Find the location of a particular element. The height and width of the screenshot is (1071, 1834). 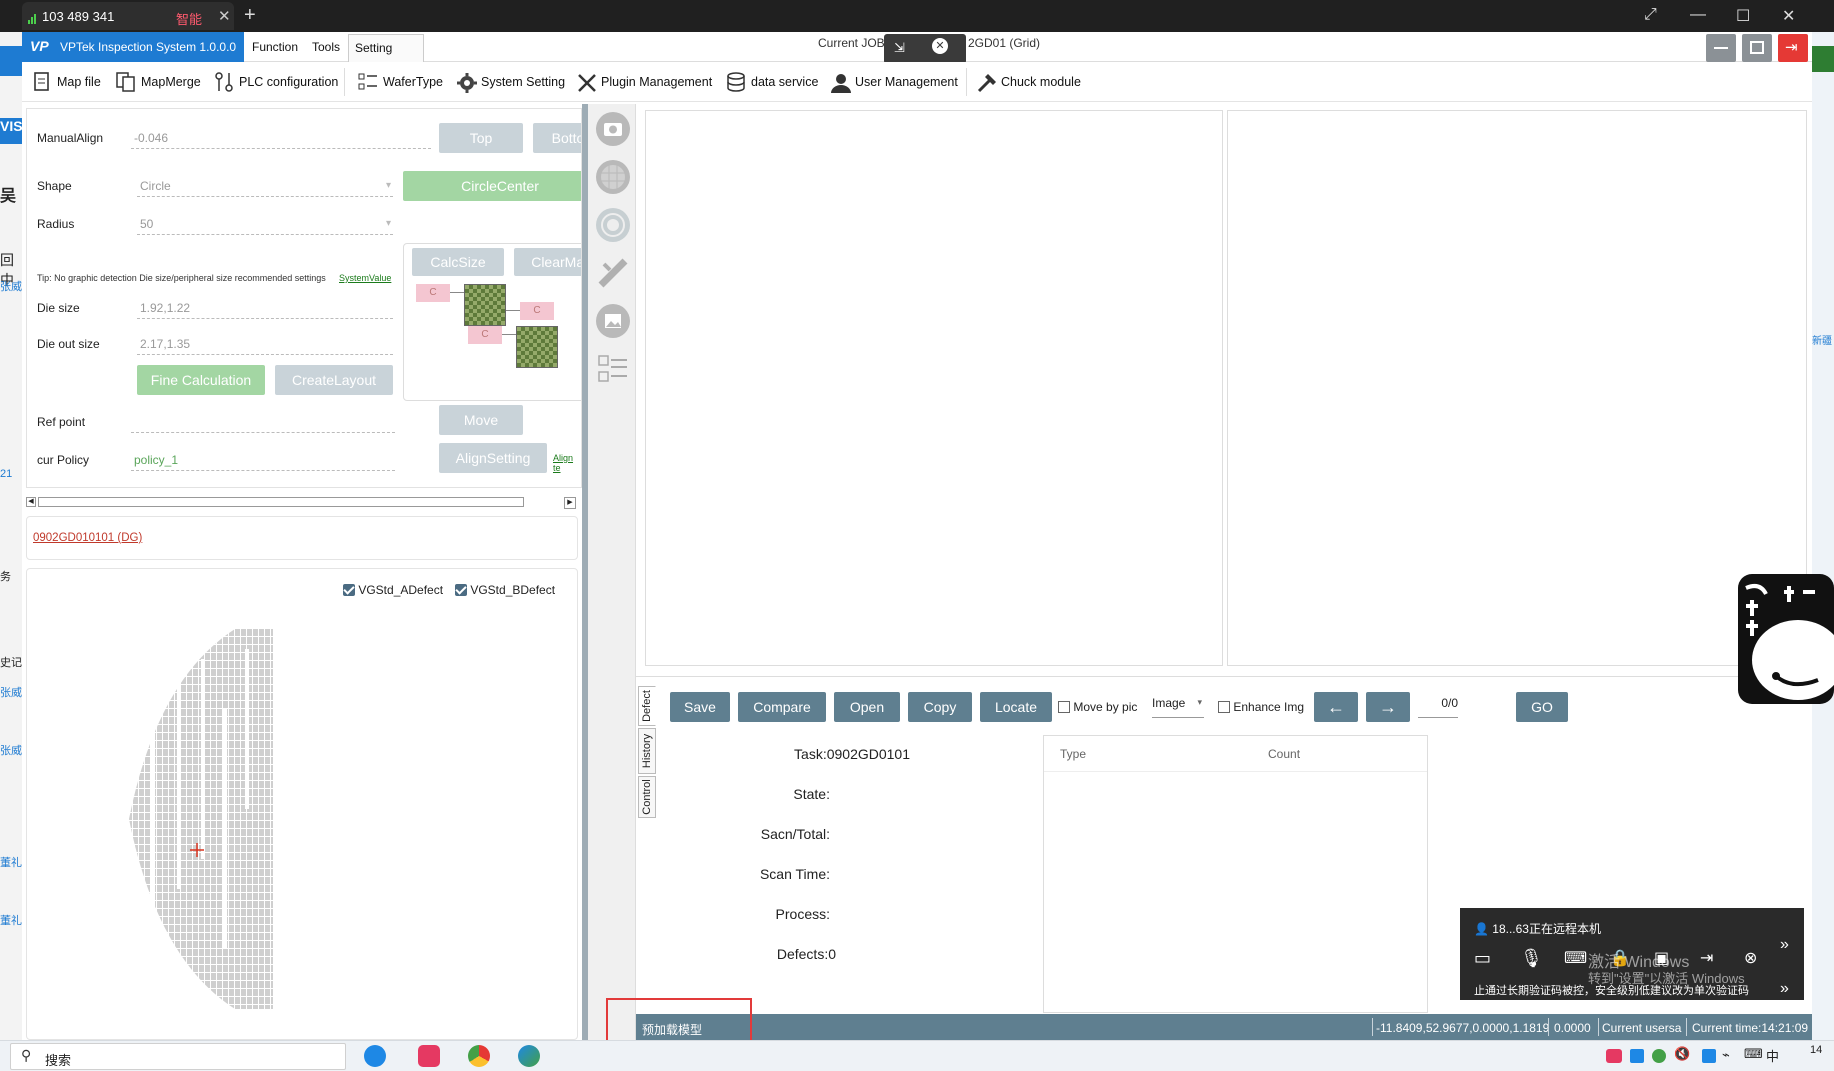

tool-data-service: data service is located at coordinates (772, 82).